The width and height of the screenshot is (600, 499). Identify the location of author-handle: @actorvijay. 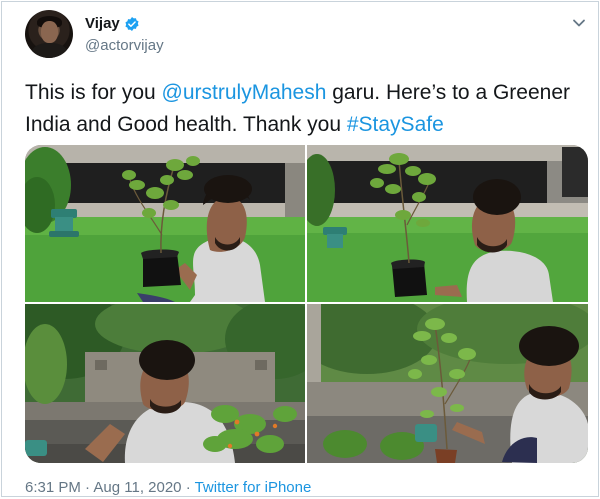
(124, 45).